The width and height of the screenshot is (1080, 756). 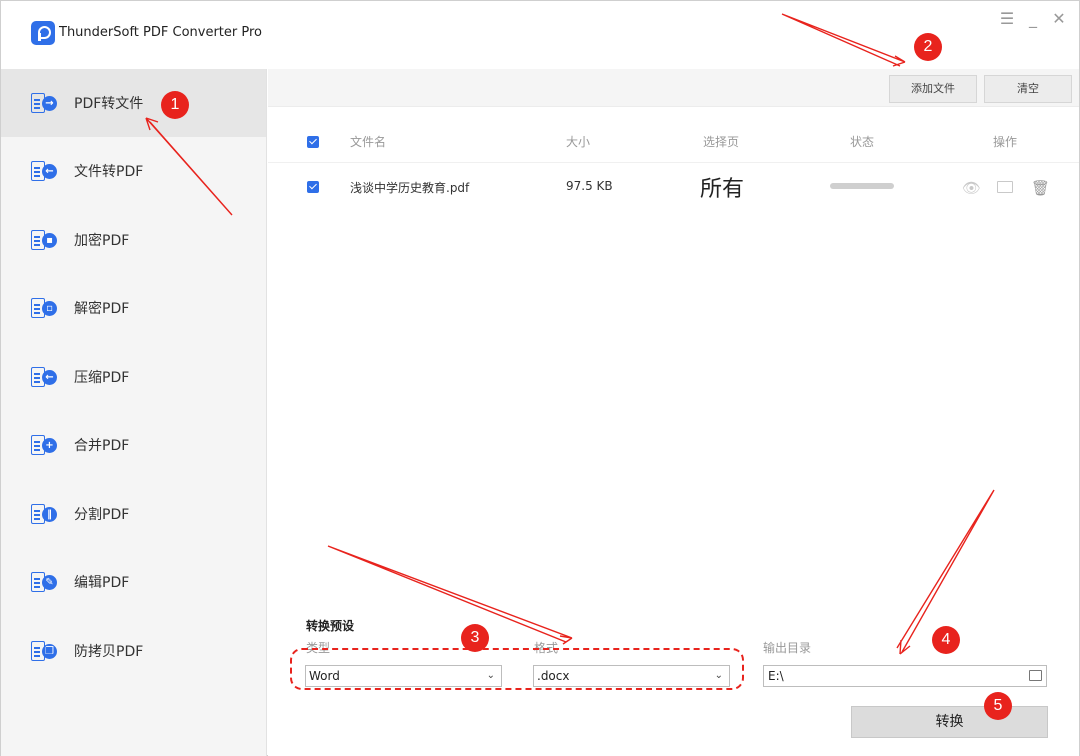 What do you see at coordinates (673, 88) in the screenshot?
I see `toolbar: 添加文件 清空` at bounding box center [673, 88].